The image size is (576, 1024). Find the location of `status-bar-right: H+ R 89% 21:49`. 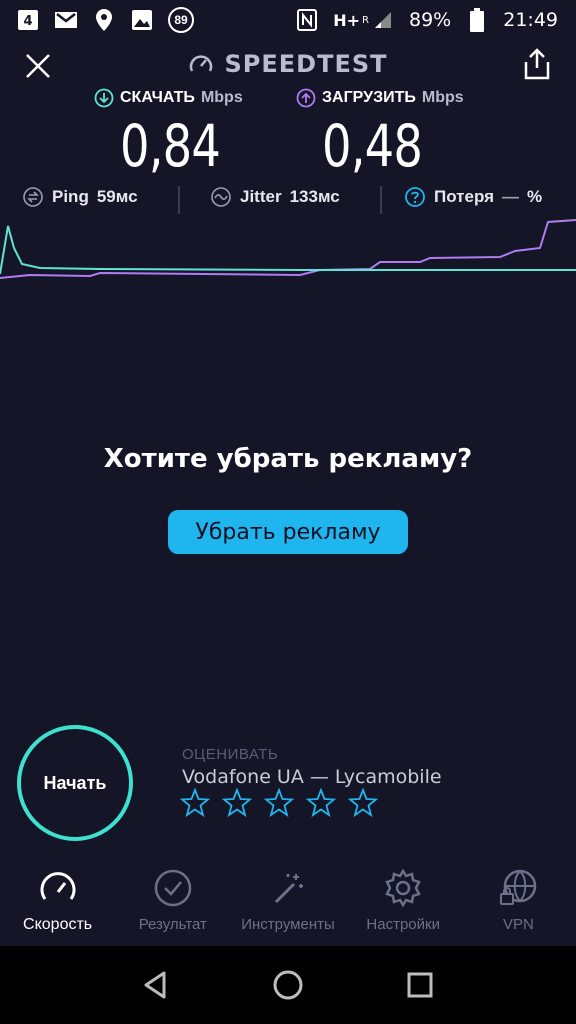

status-bar-right: H+ R 89% 21:49 is located at coordinates (426, 20).